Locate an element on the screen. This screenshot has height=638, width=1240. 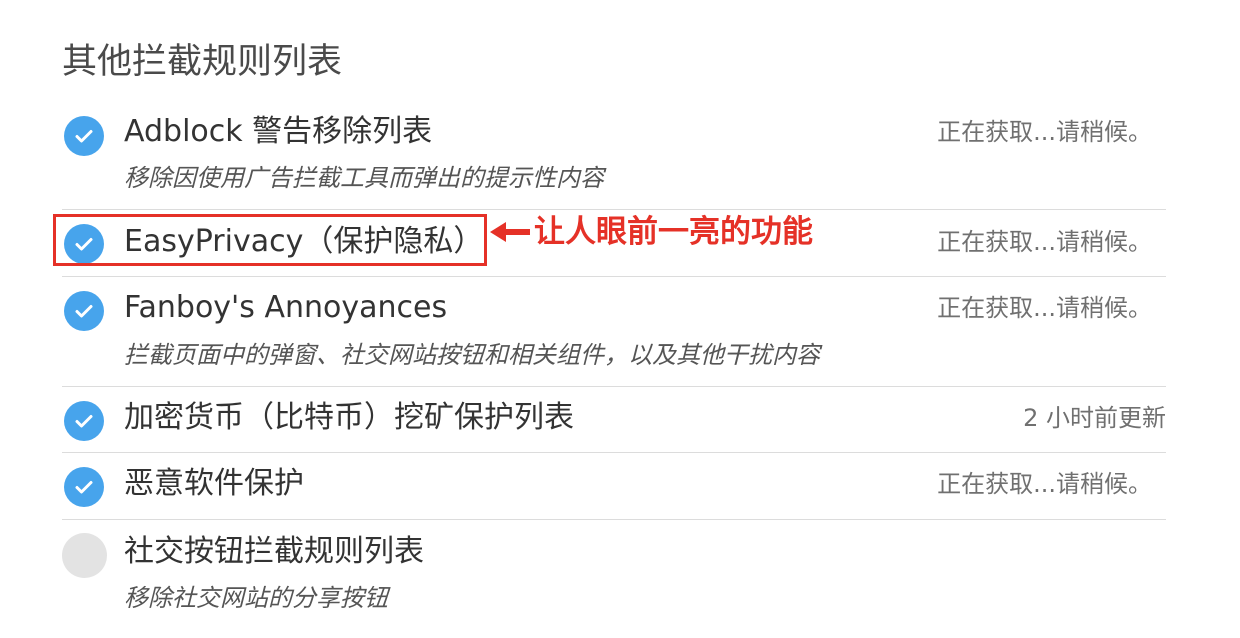
item-status: 2 小时前更新 is located at coordinates (1094, 418).